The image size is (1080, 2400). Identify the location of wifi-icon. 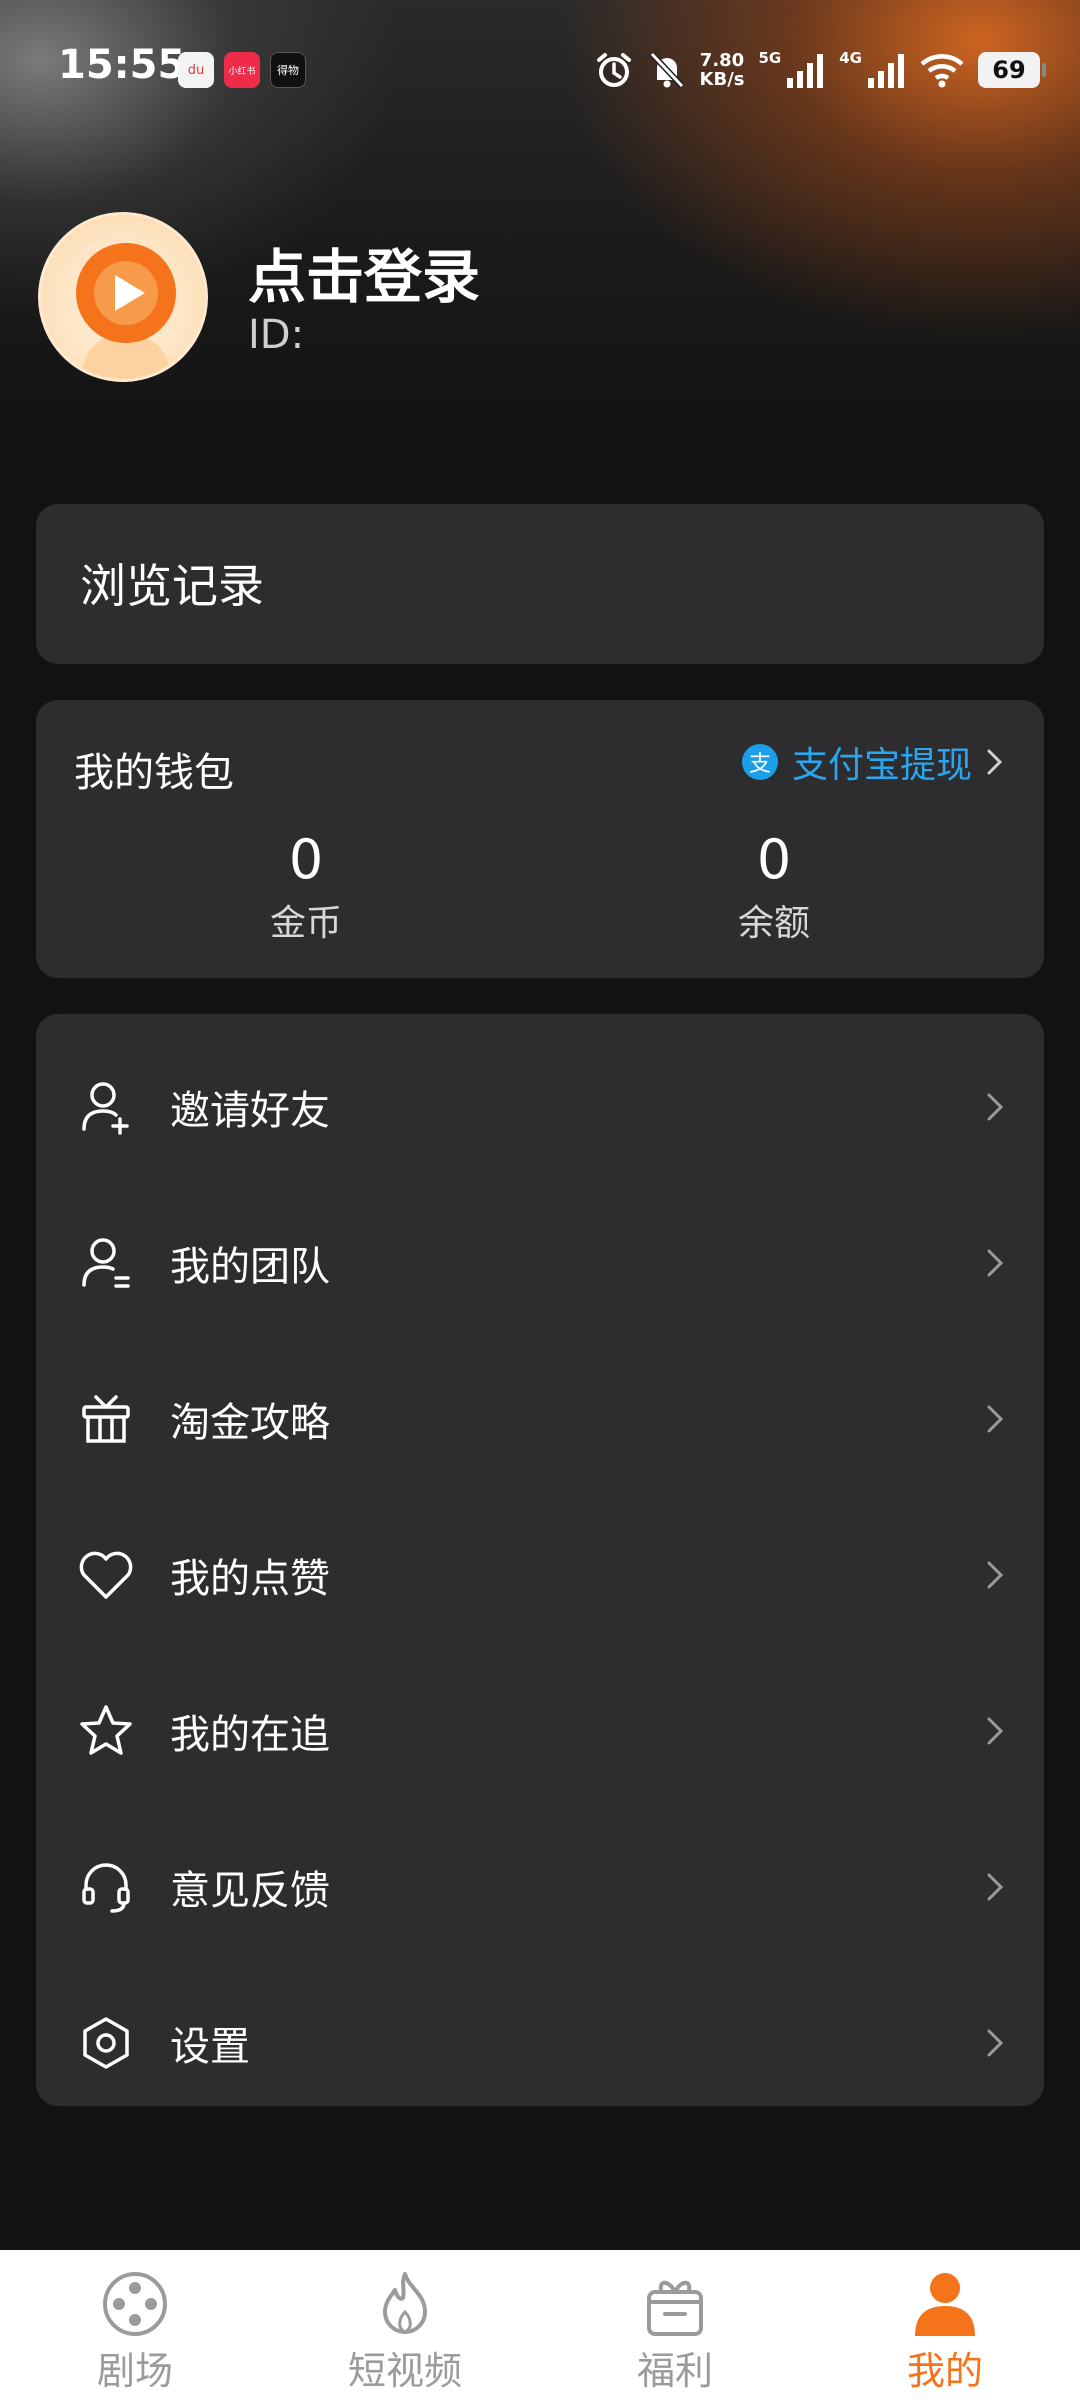
(942, 71).